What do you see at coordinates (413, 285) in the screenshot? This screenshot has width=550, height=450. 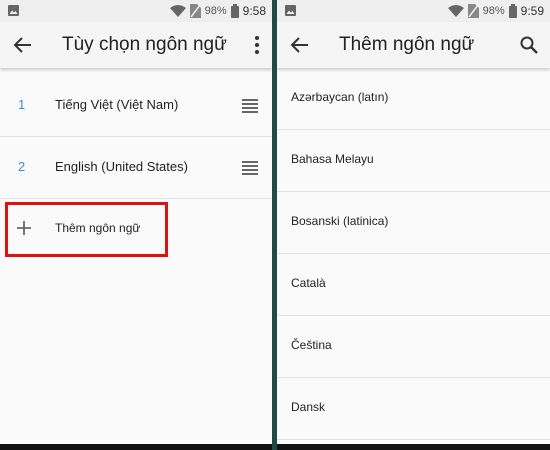 I see `language-option: Català` at bounding box center [413, 285].